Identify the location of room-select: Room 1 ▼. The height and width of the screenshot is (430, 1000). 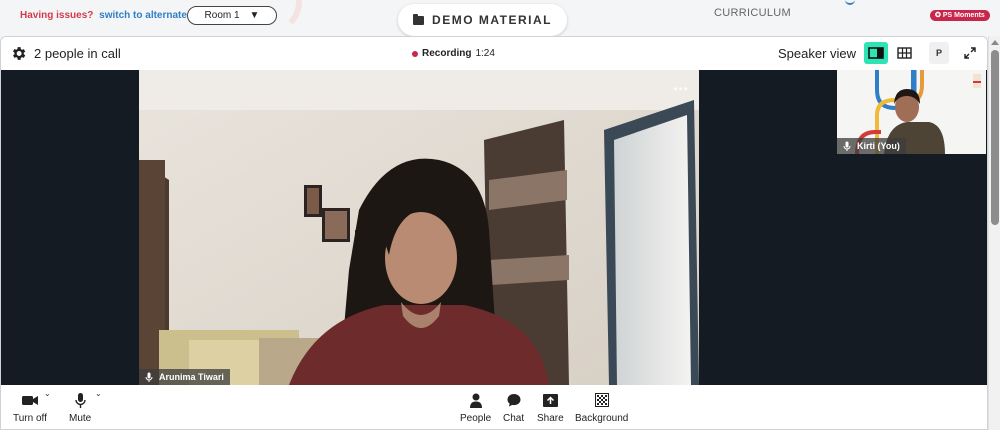
(232, 15).